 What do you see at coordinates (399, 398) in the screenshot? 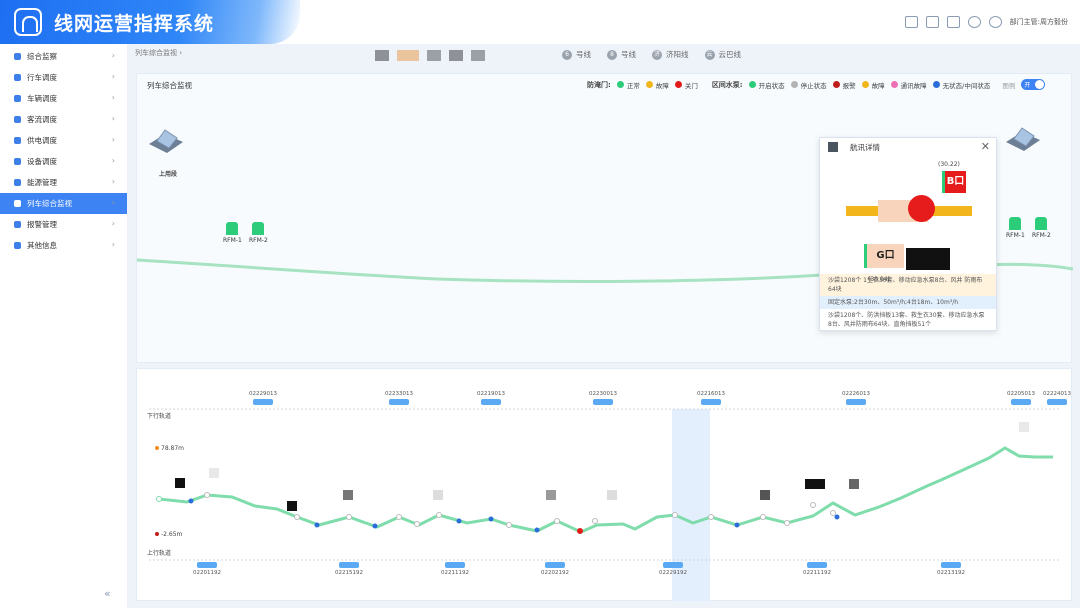
I see `train-down-1: 02233013` at bounding box center [399, 398].